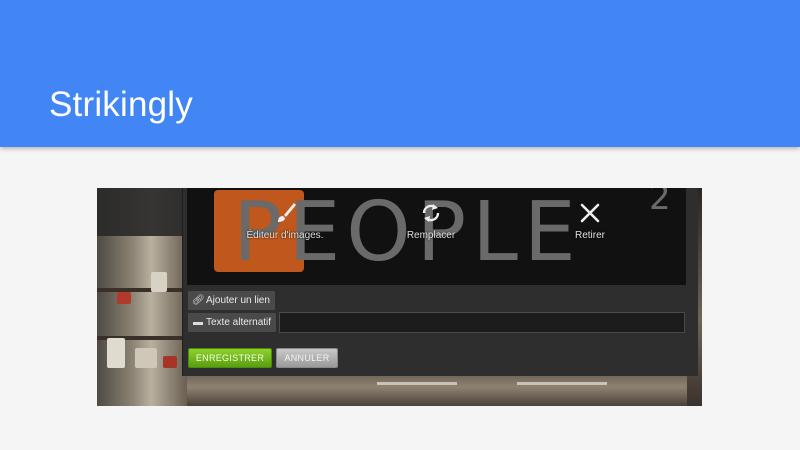  I want to click on link-icon: 🔗︎, so click(198, 300).